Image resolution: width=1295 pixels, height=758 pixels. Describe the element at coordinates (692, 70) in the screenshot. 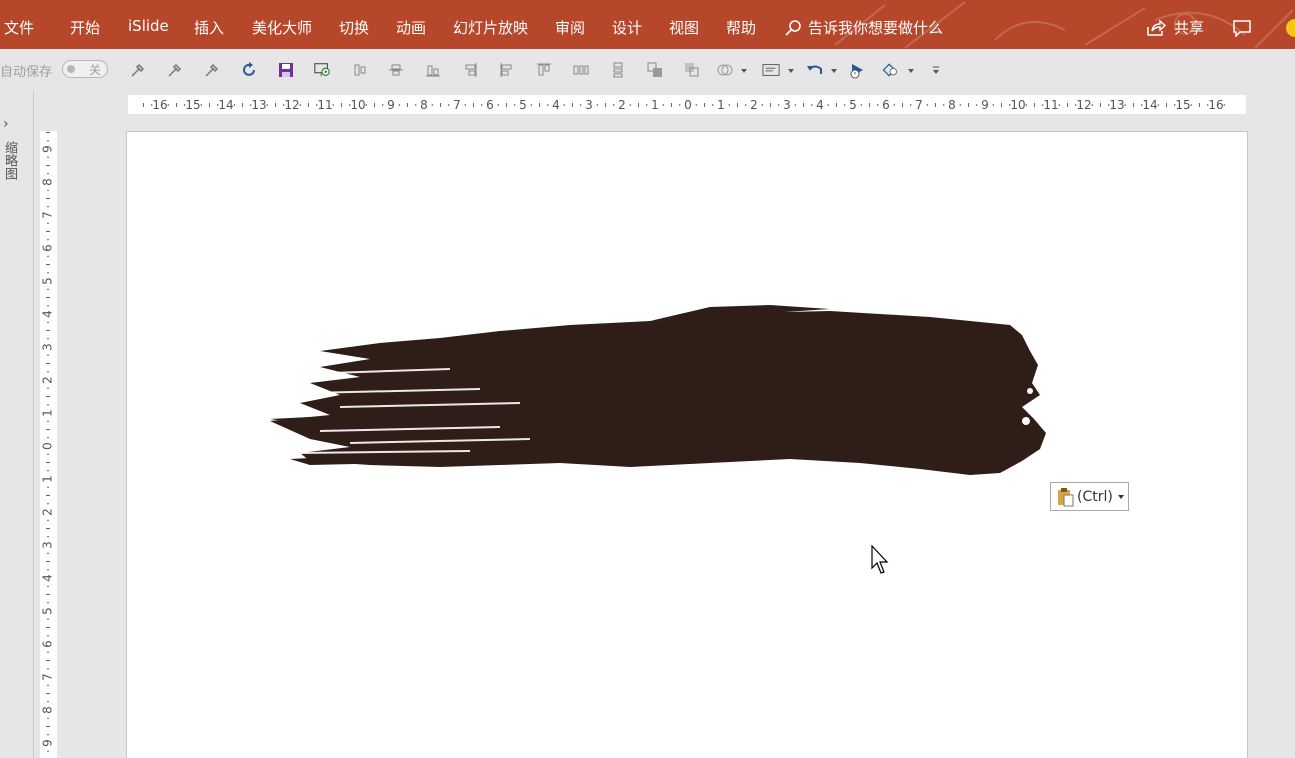

I see `send-backward-icon` at that location.